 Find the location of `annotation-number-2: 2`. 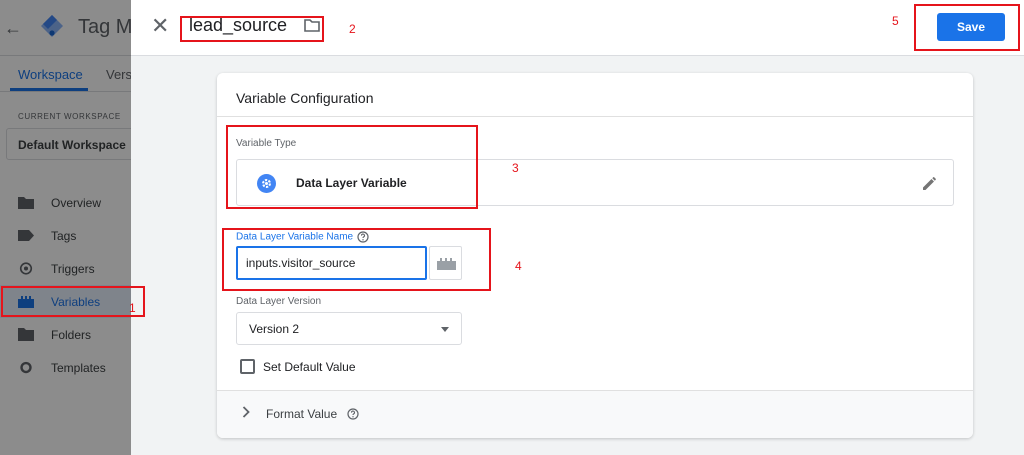

annotation-number-2: 2 is located at coordinates (352, 29).